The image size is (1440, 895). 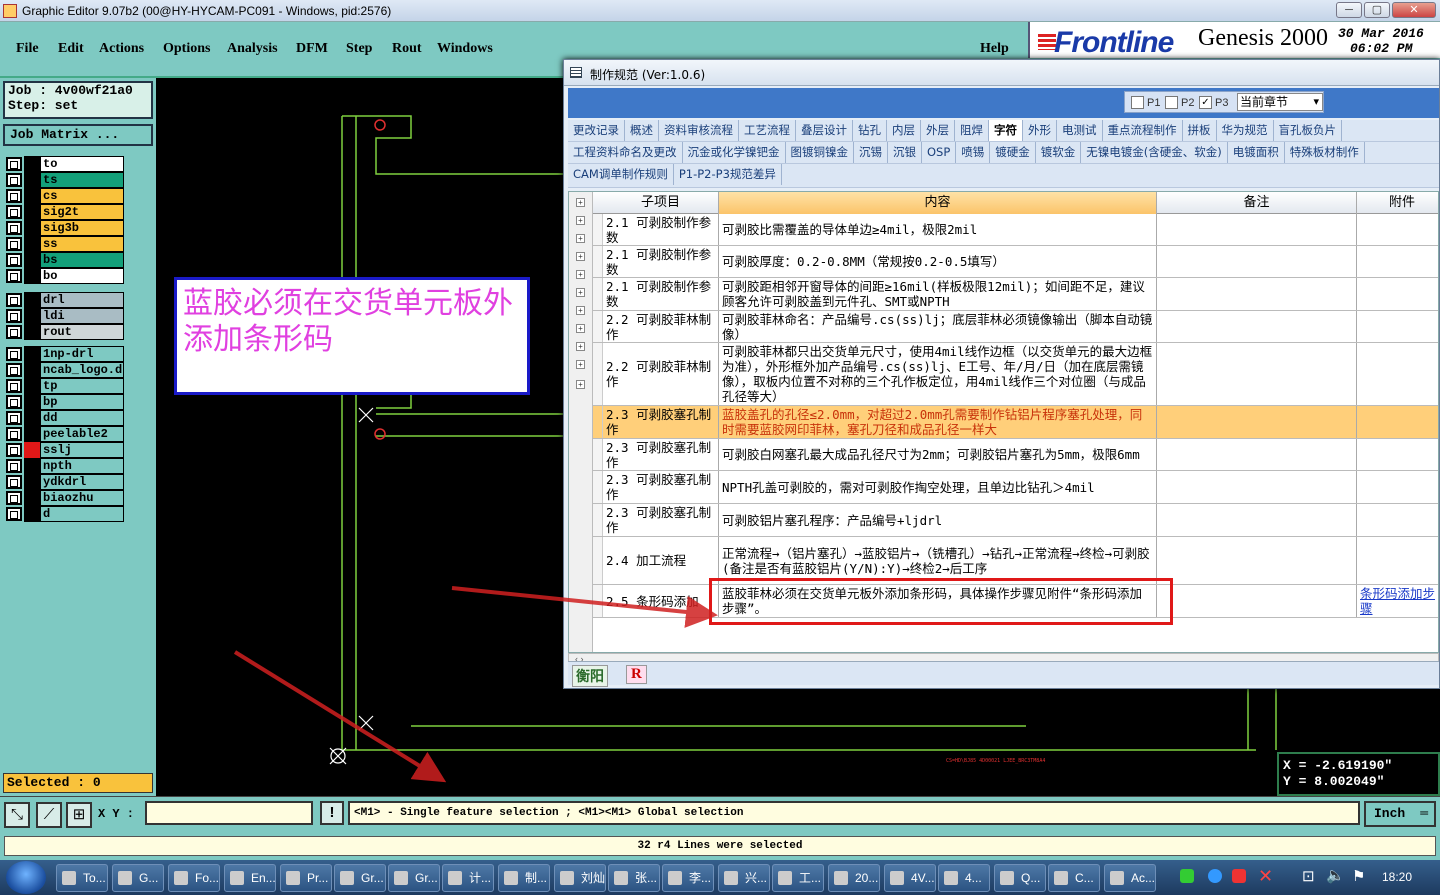 What do you see at coordinates (1256, 152) in the screenshot?
I see `tab-item: 电镀面积` at bounding box center [1256, 152].